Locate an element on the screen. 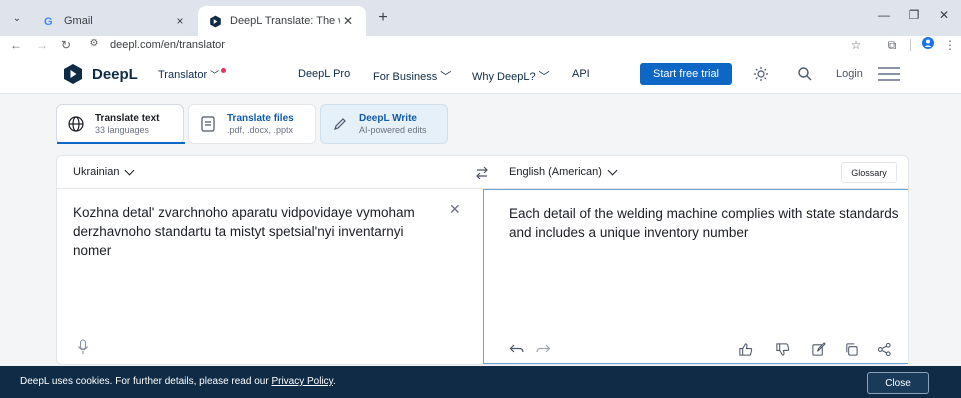 The height and width of the screenshot is (398, 961). deepl-logo: DeepL is located at coordinates (100, 74).